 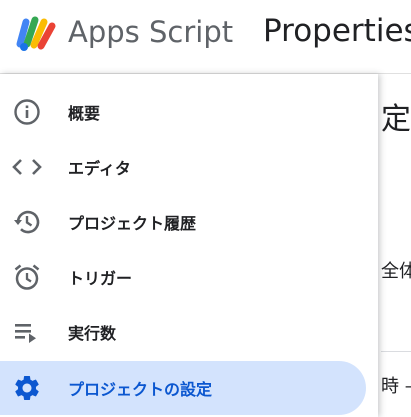 I want to click on nav-item-label: プロジェクトの設定, so click(x=140, y=389).